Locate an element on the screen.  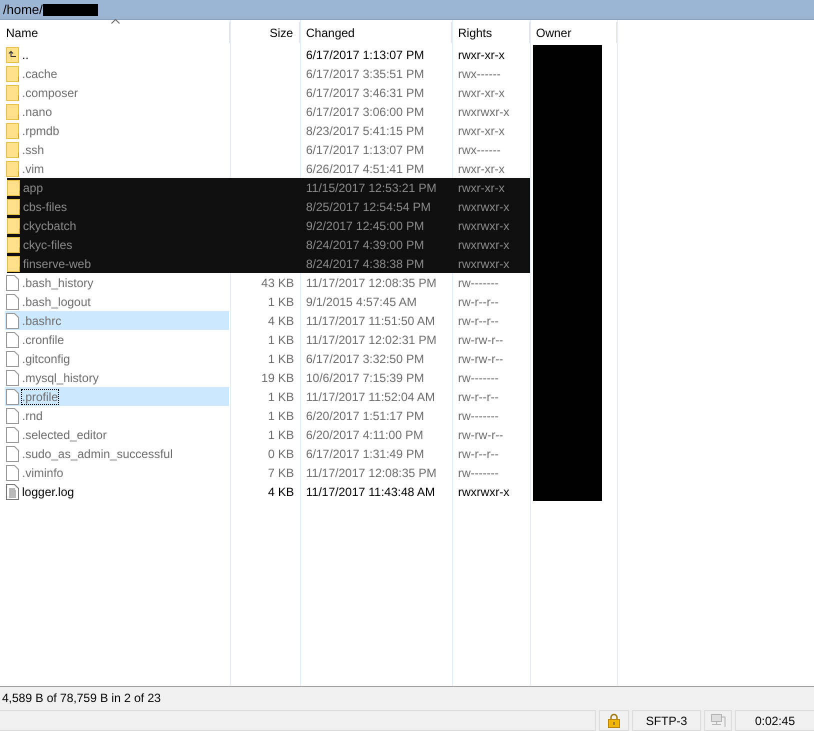
file-row: .bashrc is located at coordinates (117, 320).